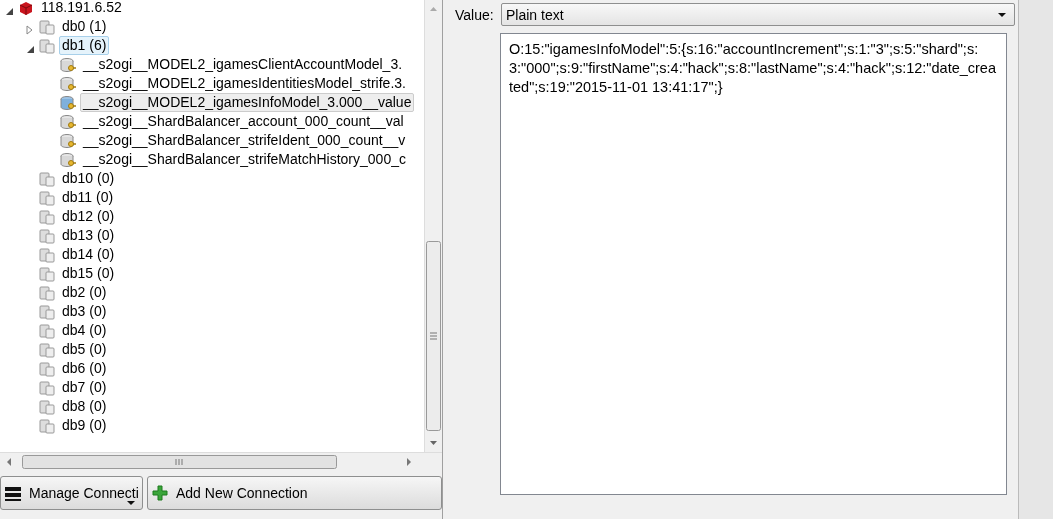 This screenshot has width=1053, height=519. I want to click on tree-item: db11 (0), so click(88, 197).